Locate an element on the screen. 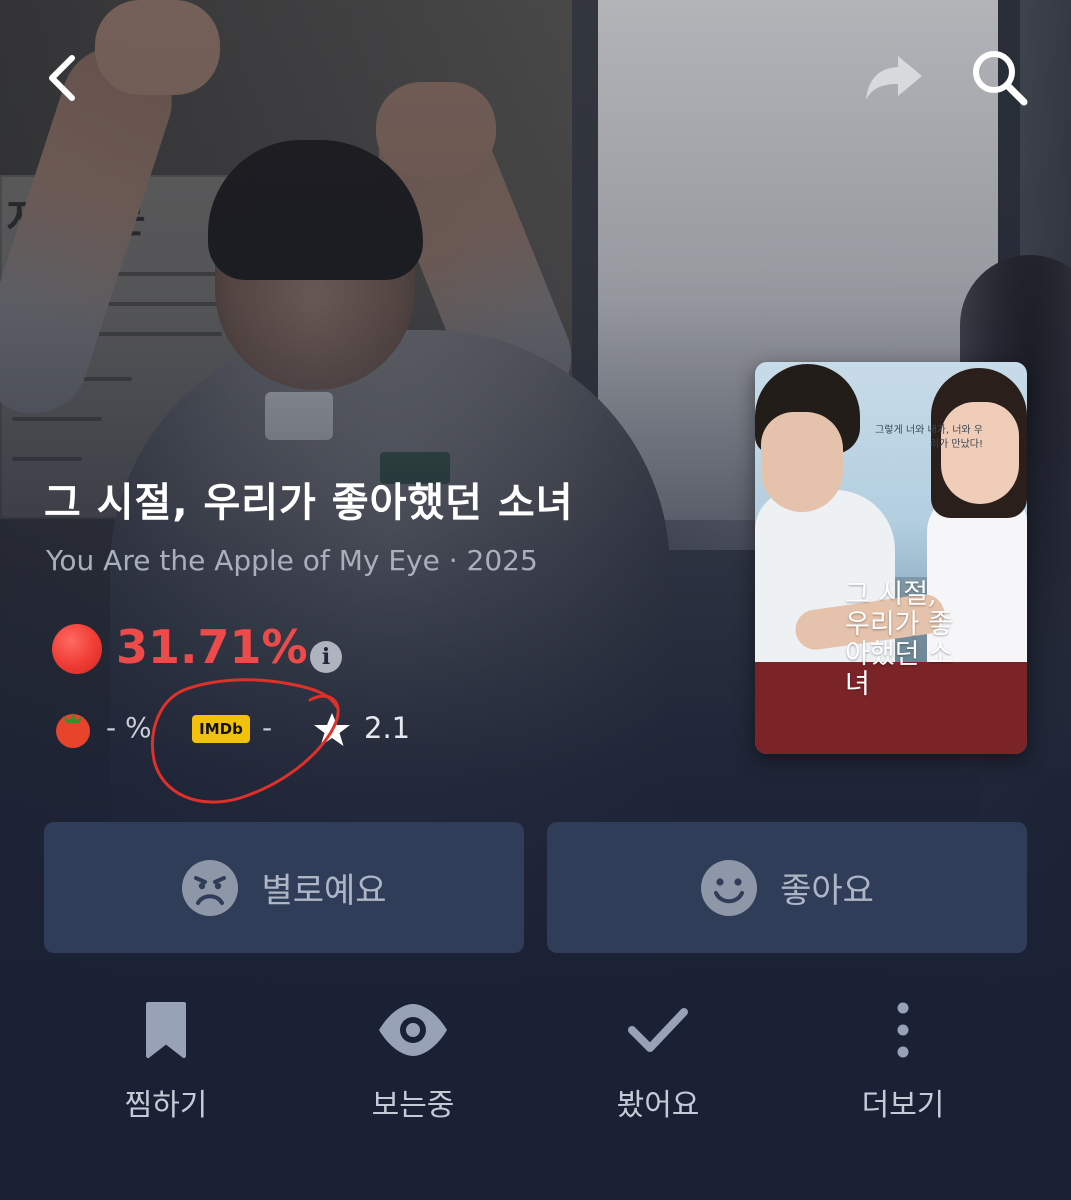 The image size is (1071, 1200). wishlist-label: 찜하기 is located at coordinates (166, 1105).